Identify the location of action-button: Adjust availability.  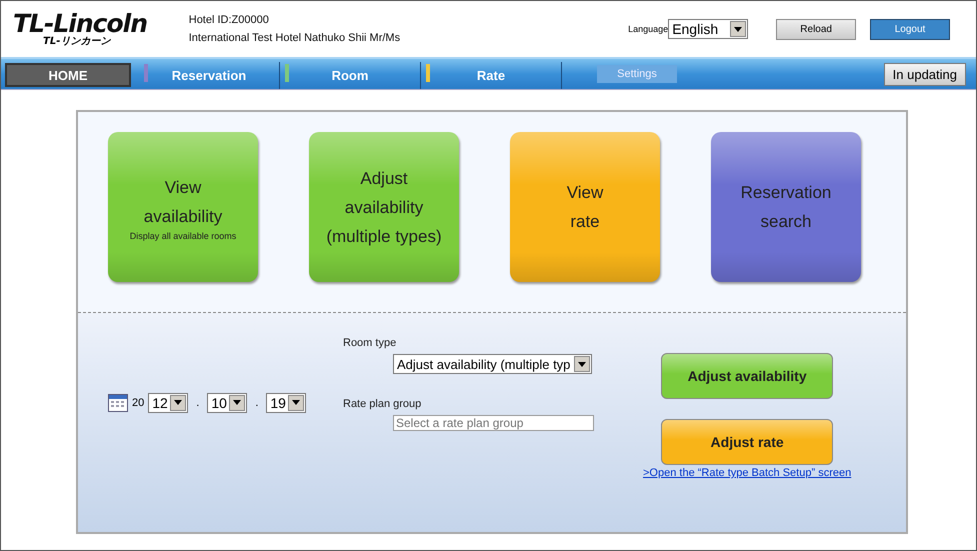
(747, 376).